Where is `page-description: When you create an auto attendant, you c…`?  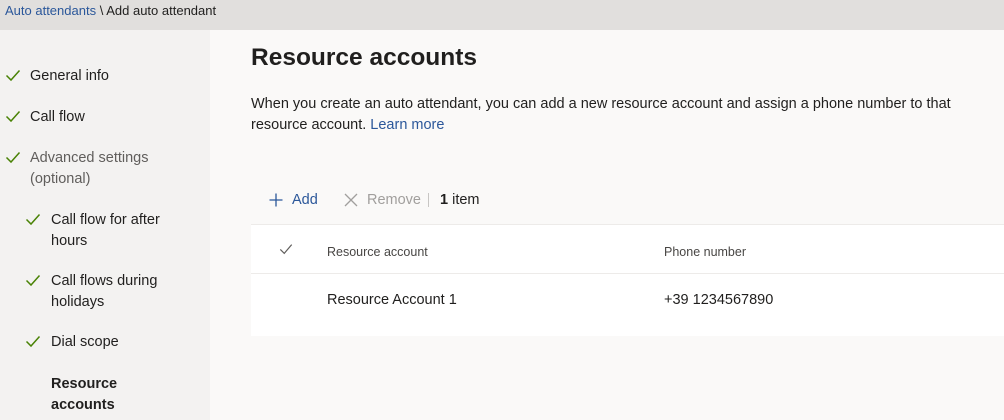 page-description: When you create an auto attendant, you c… is located at coordinates (627, 115).